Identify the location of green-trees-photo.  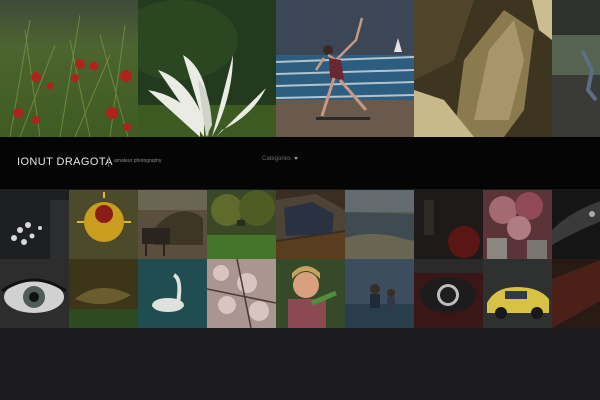
(241, 224).